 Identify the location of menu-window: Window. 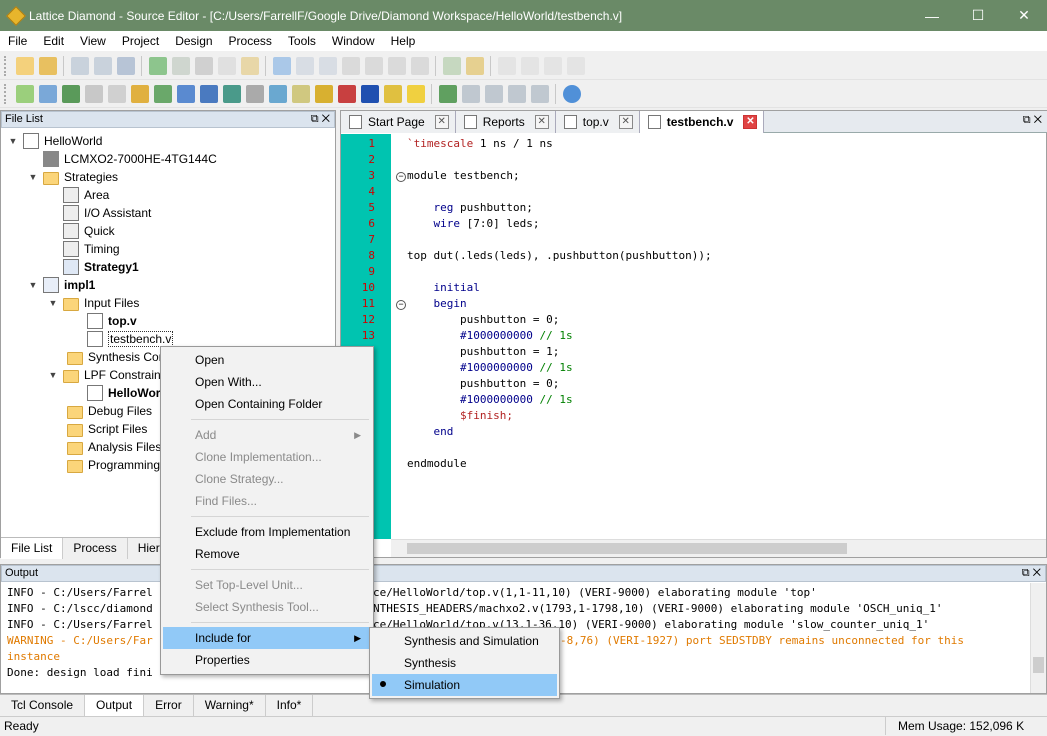
(353, 41).